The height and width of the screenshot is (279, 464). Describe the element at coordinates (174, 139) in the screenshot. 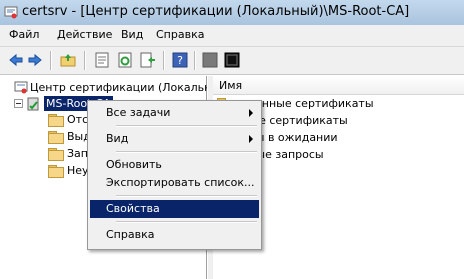

I see `context-menu-view: Вид` at that location.